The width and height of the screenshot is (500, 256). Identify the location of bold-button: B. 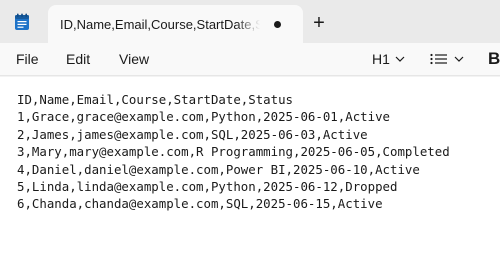
(494, 59).